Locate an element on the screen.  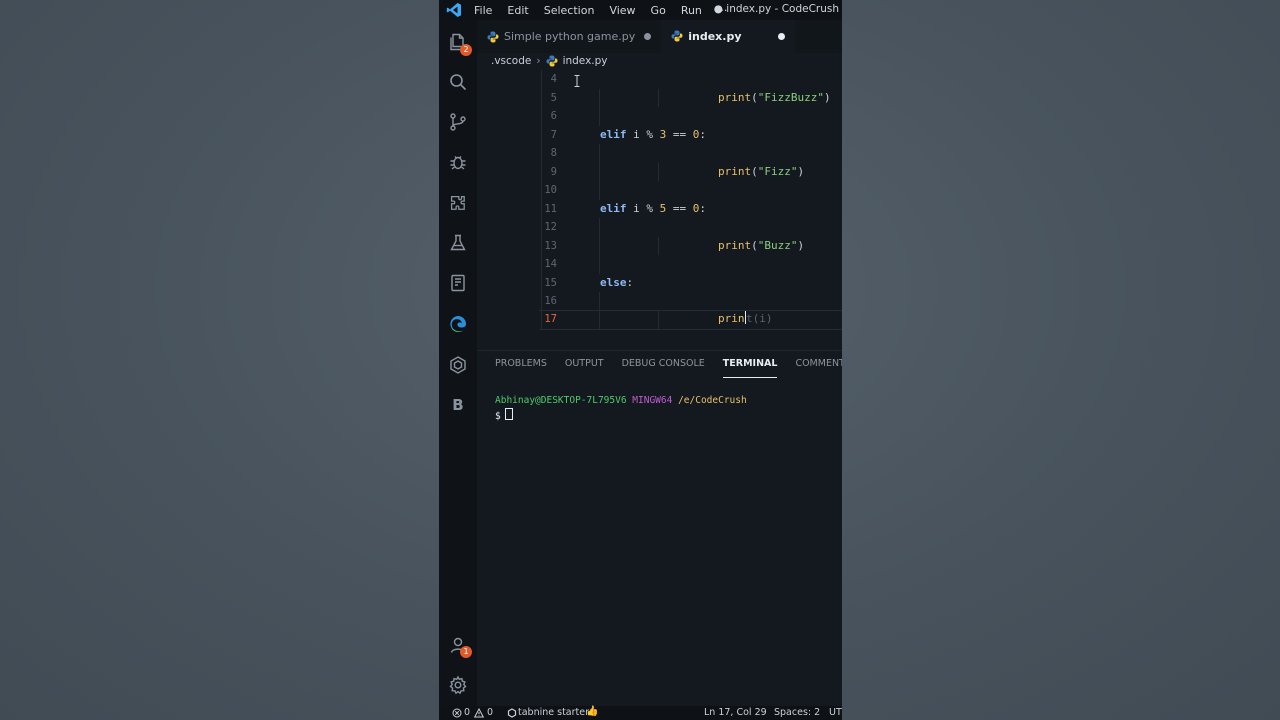
encoding: UT is located at coordinates (835, 712).